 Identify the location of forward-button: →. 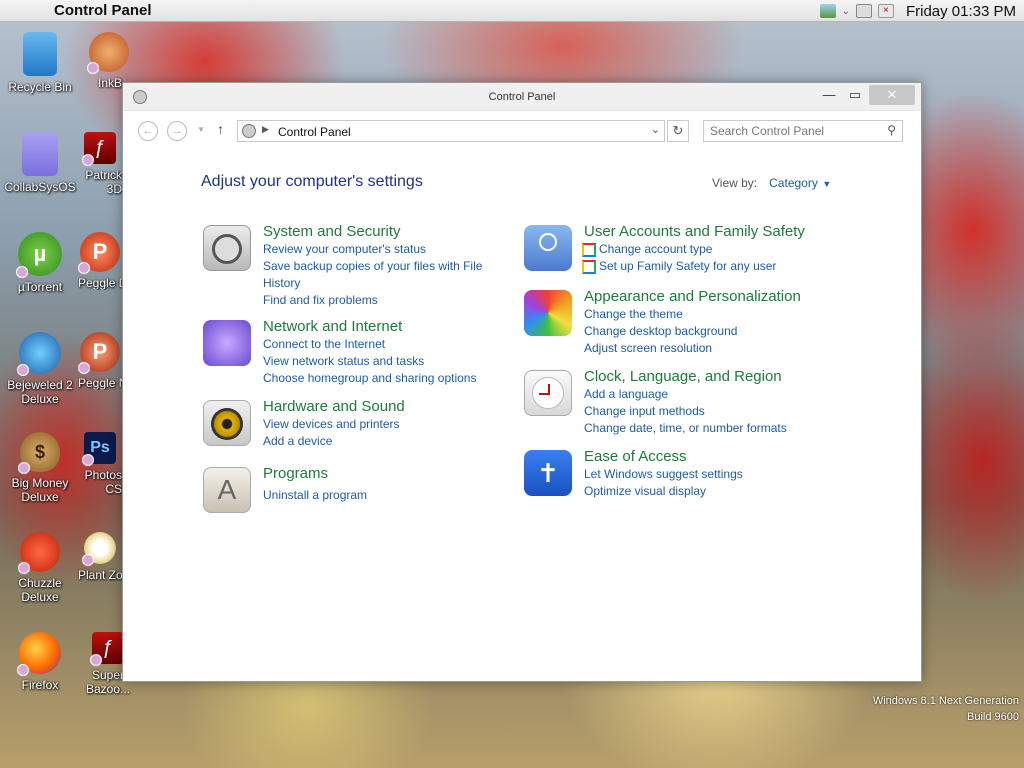
(177, 131).